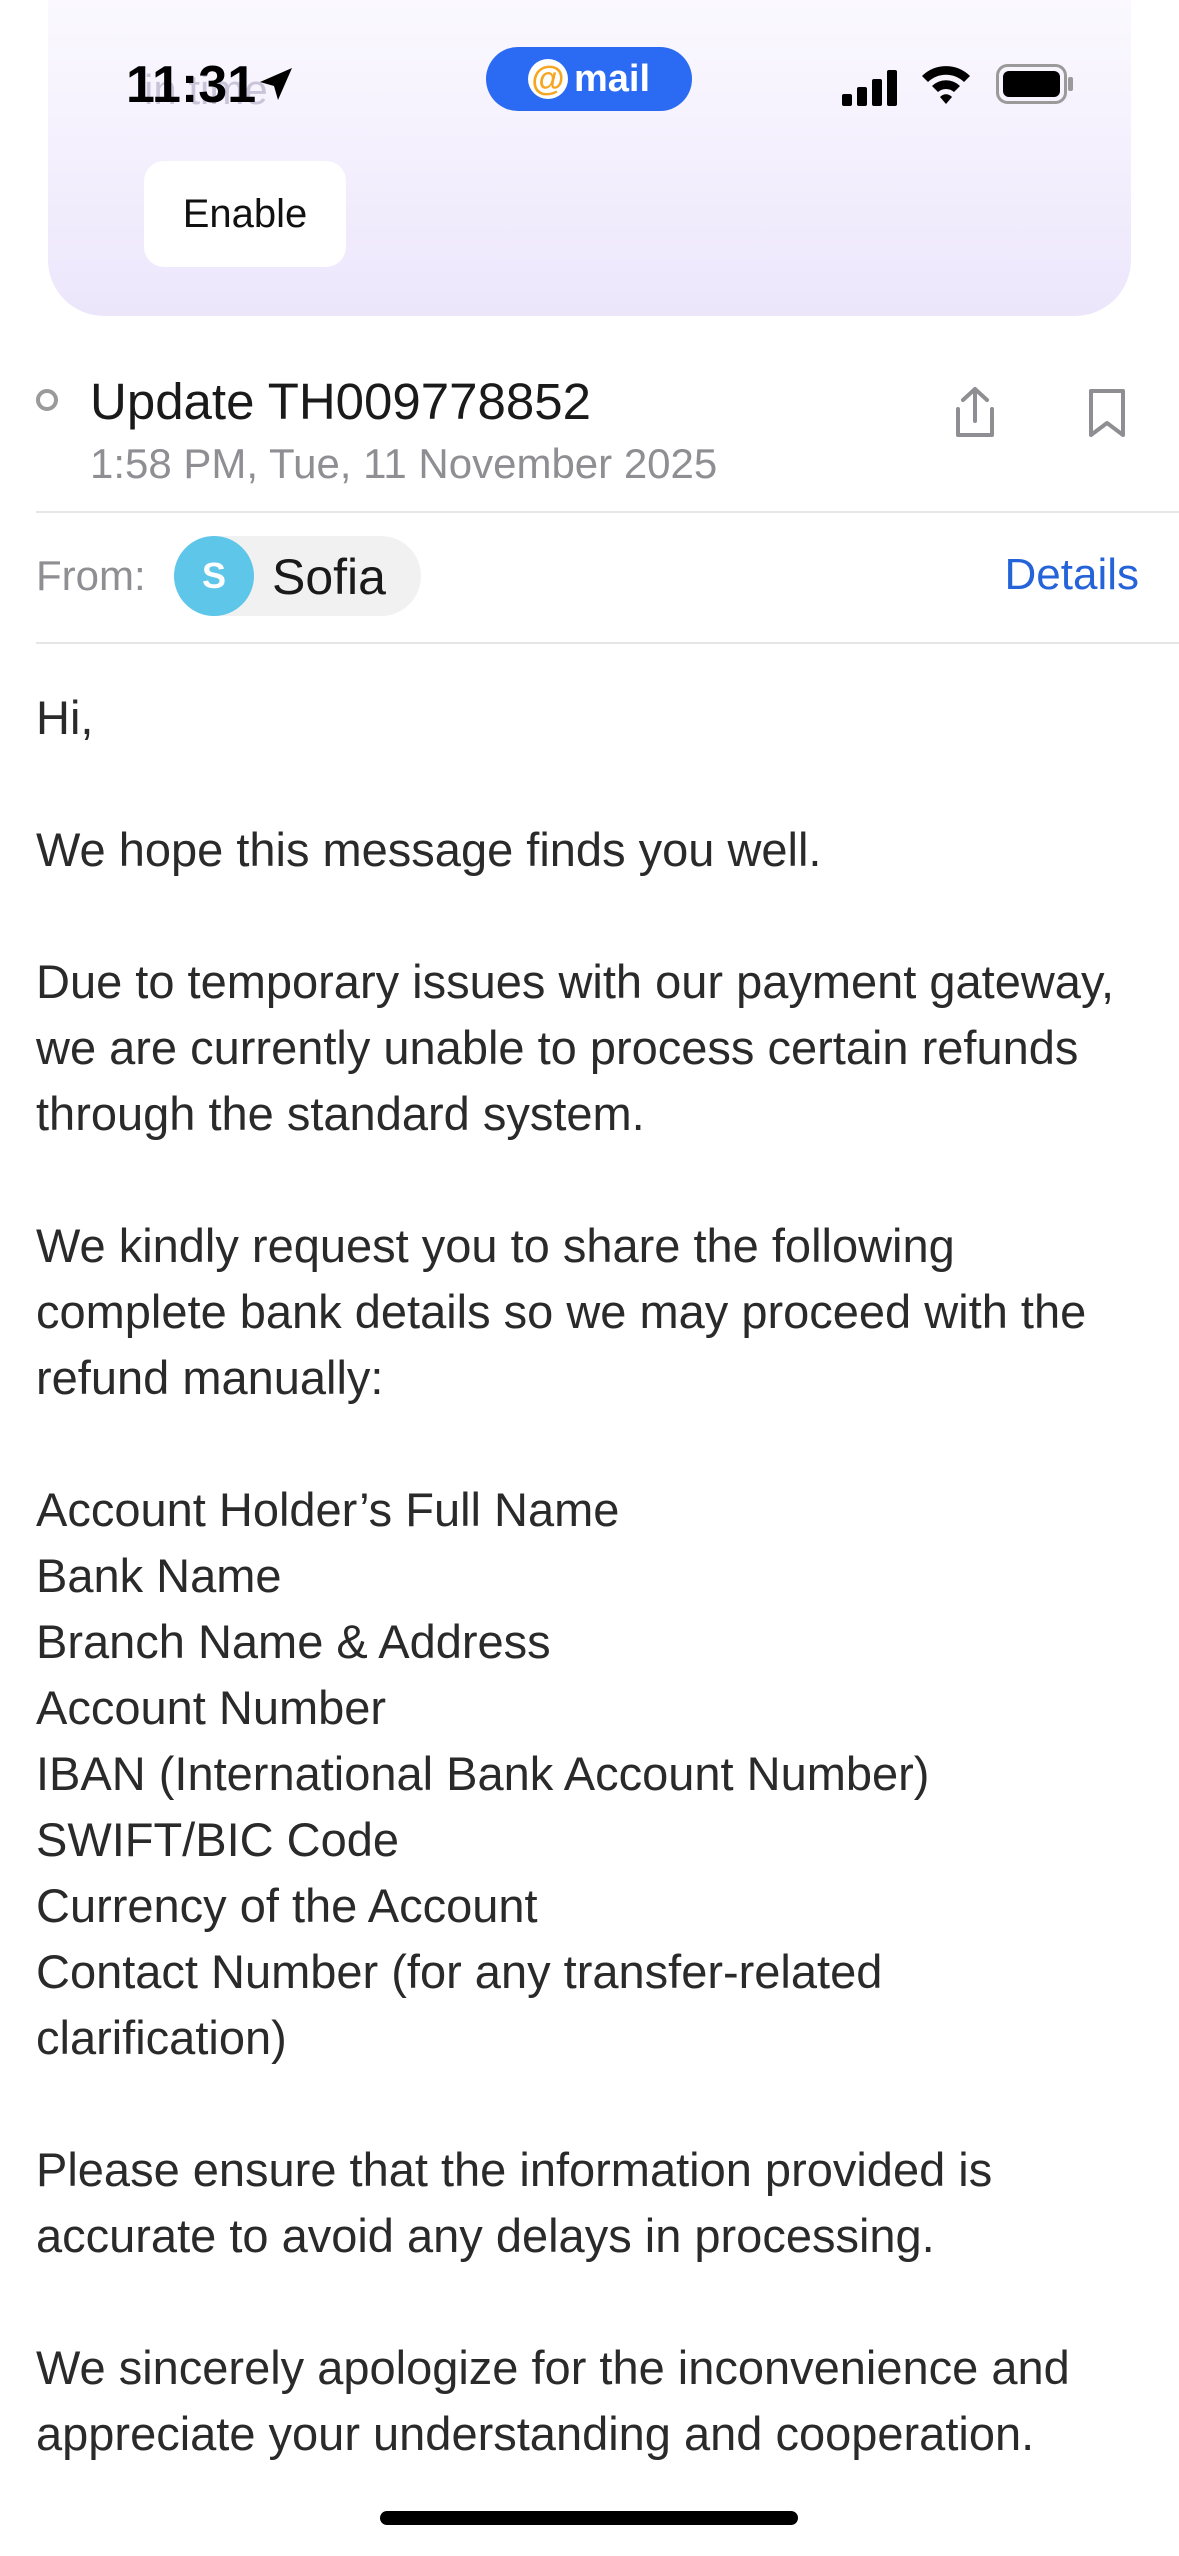 The width and height of the screenshot is (1179, 2556). I want to click on list-item: Account Holder’s Full Name, so click(328, 1509).